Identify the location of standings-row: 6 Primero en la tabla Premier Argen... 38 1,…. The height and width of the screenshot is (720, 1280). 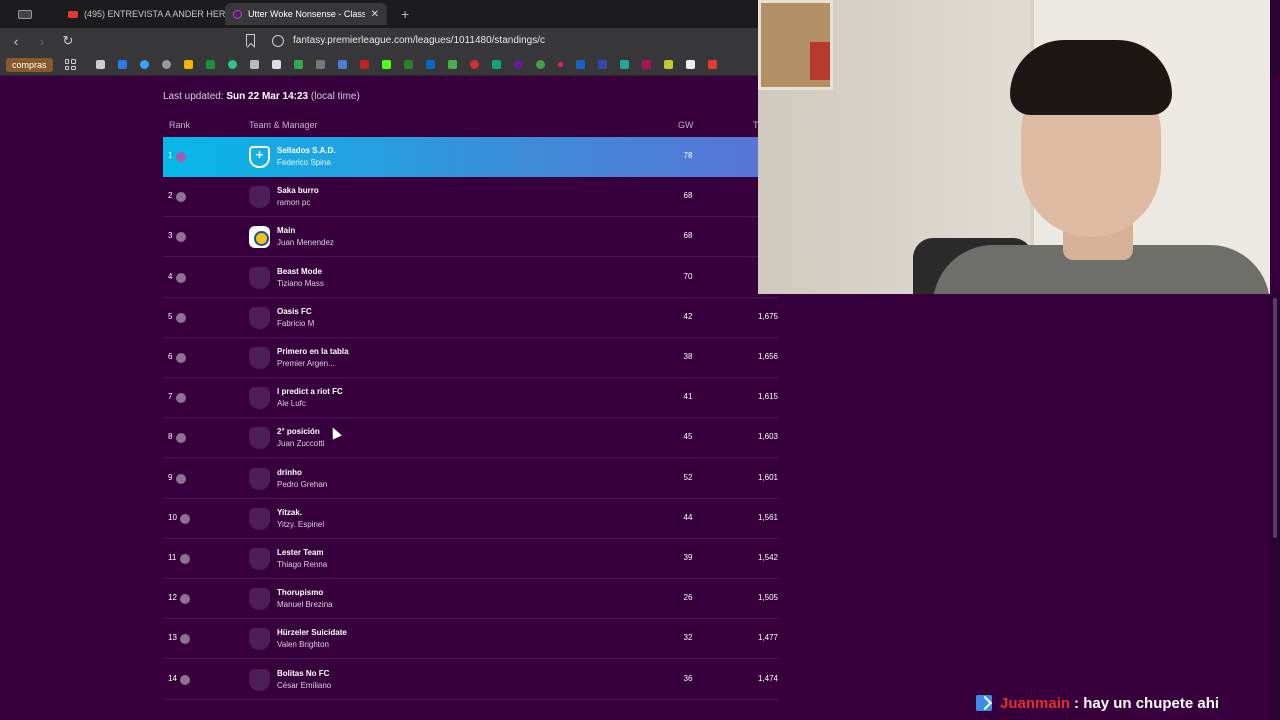
(470, 358).